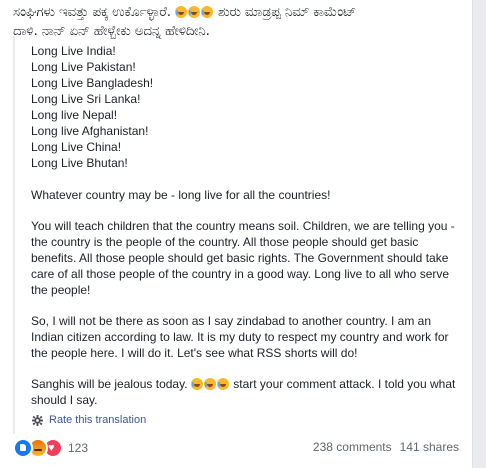 The height and width of the screenshot is (468, 486). Describe the element at coordinates (287, 12) in the screenshot. I see `original-text-part2: ಶುರು ಮಾಡ್ರಪ್ಪ ನಿಮ್ ಕಾಮೆಂಟ್` at that location.